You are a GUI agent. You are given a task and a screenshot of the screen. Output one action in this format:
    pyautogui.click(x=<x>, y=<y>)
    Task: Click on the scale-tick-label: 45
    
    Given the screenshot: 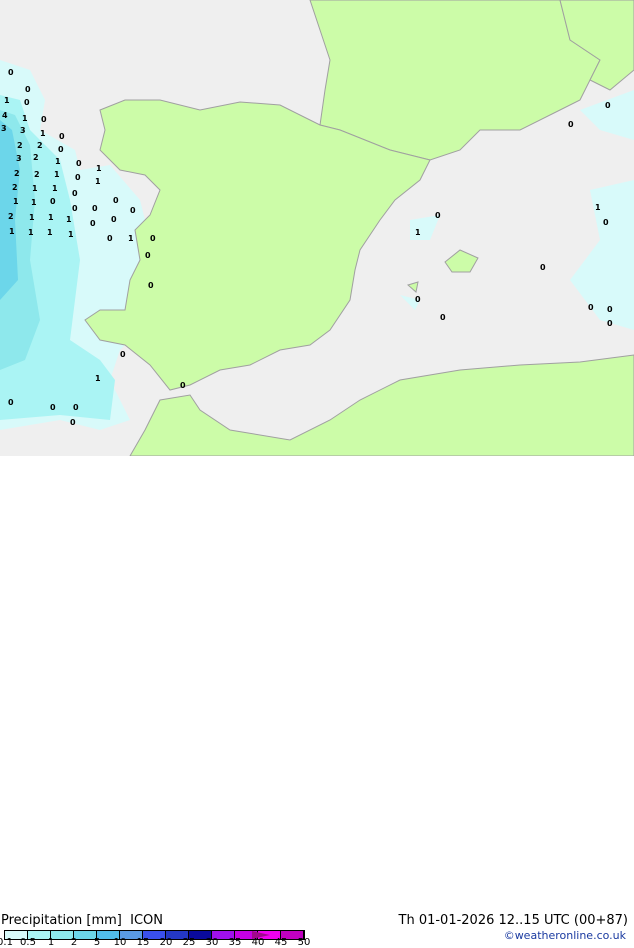 What is the action you would take?
    pyautogui.click(x=281, y=942)
    